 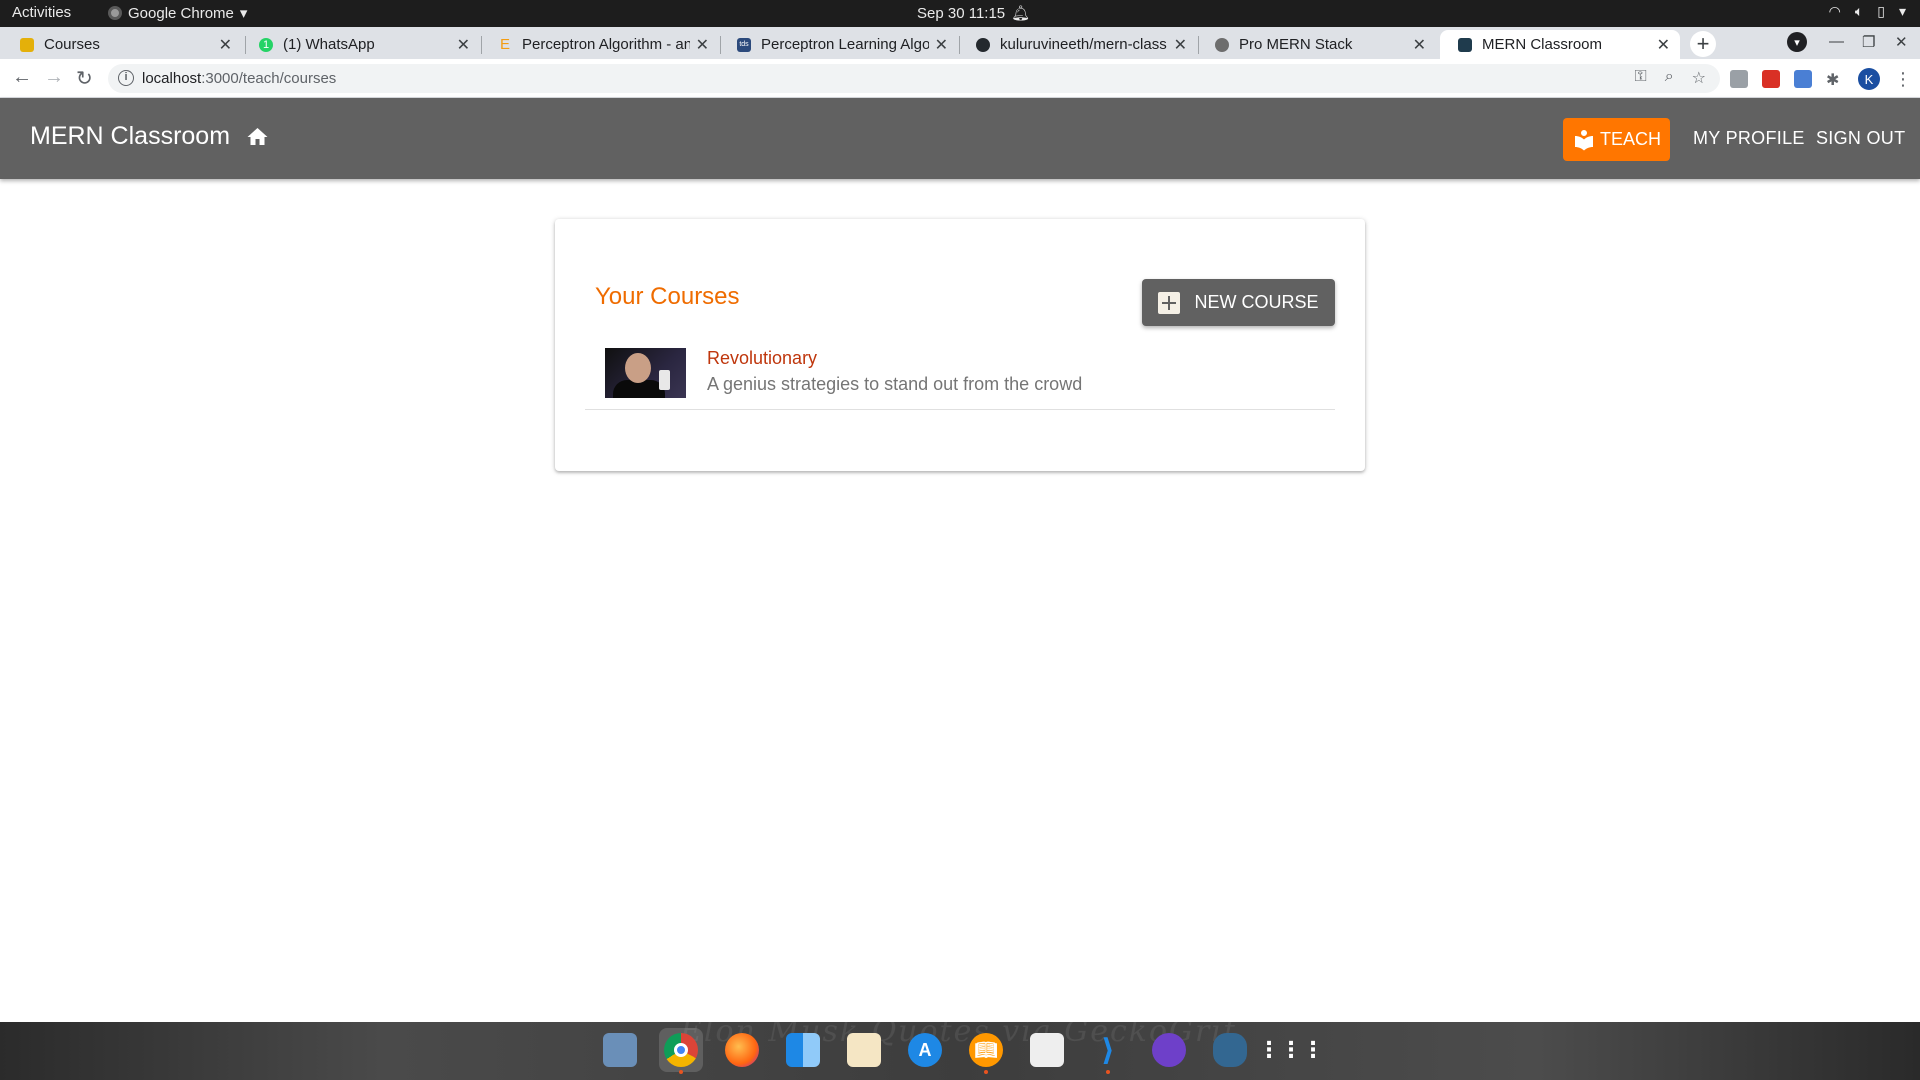 What do you see at coordinates (1739, 79) in the screenshot?
I see `camera-extension-icon` at bounding box center [1739, 79].